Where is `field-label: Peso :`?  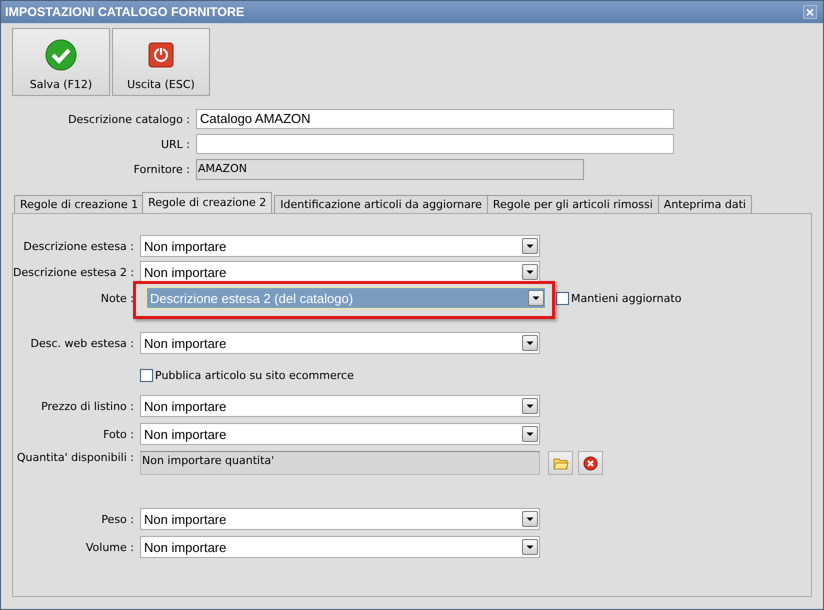
field-label: Peso : is located at coordinates (117, 519).